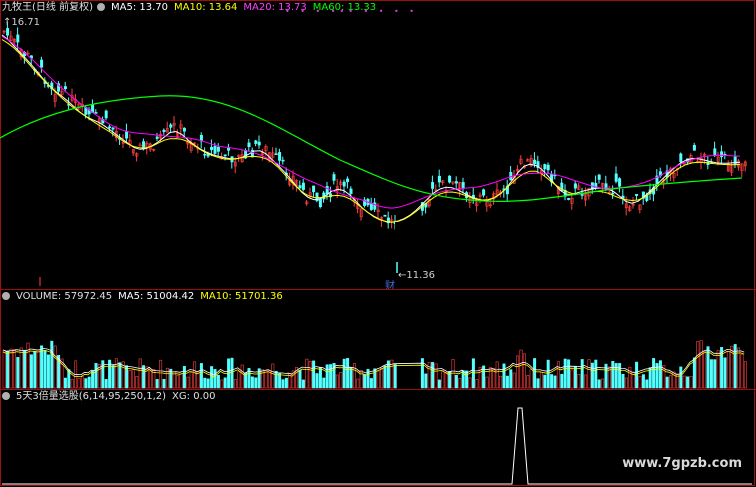  Describe the element at coordinates (421, 275) in the screenshot. I see `low-price-value: 11.36` at that location.